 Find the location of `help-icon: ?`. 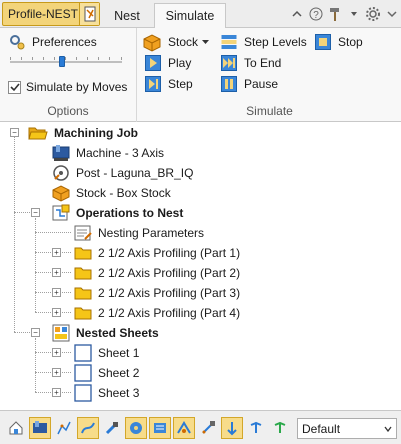

help-icon: ? is located at coordinates (316, 14).